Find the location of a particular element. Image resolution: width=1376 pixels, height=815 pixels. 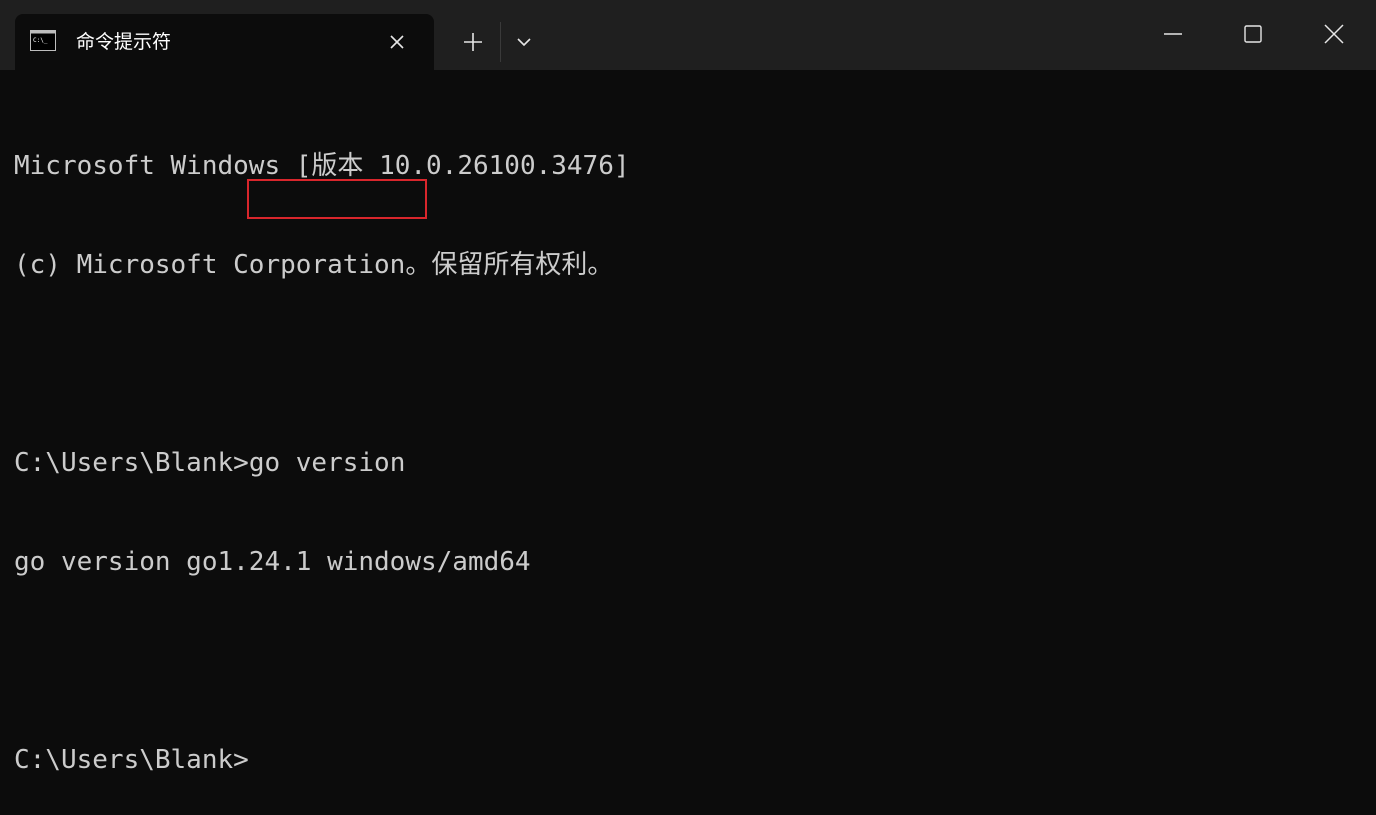

chevron-down-icon is located at coordinates (524, 42).